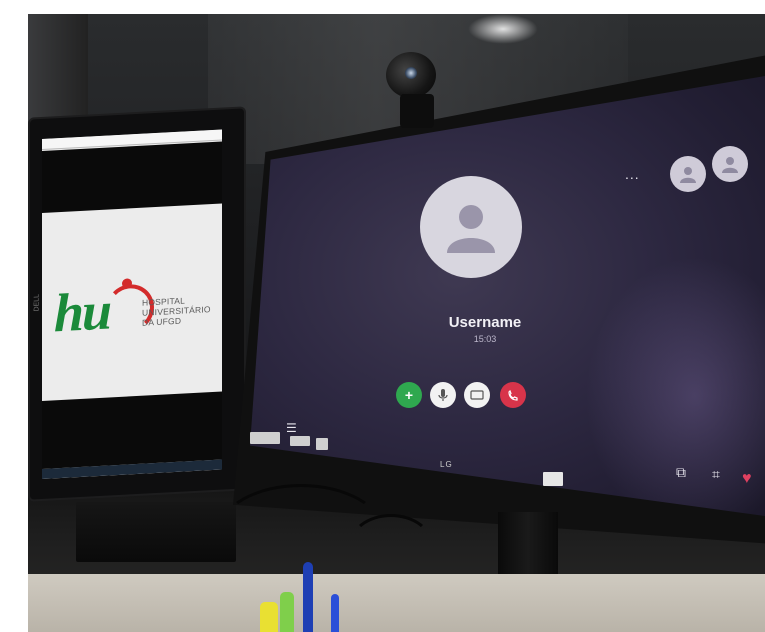 This screenshot has height=632, width=765. I want to click on call-timer: 15:03, so click(485, 339).